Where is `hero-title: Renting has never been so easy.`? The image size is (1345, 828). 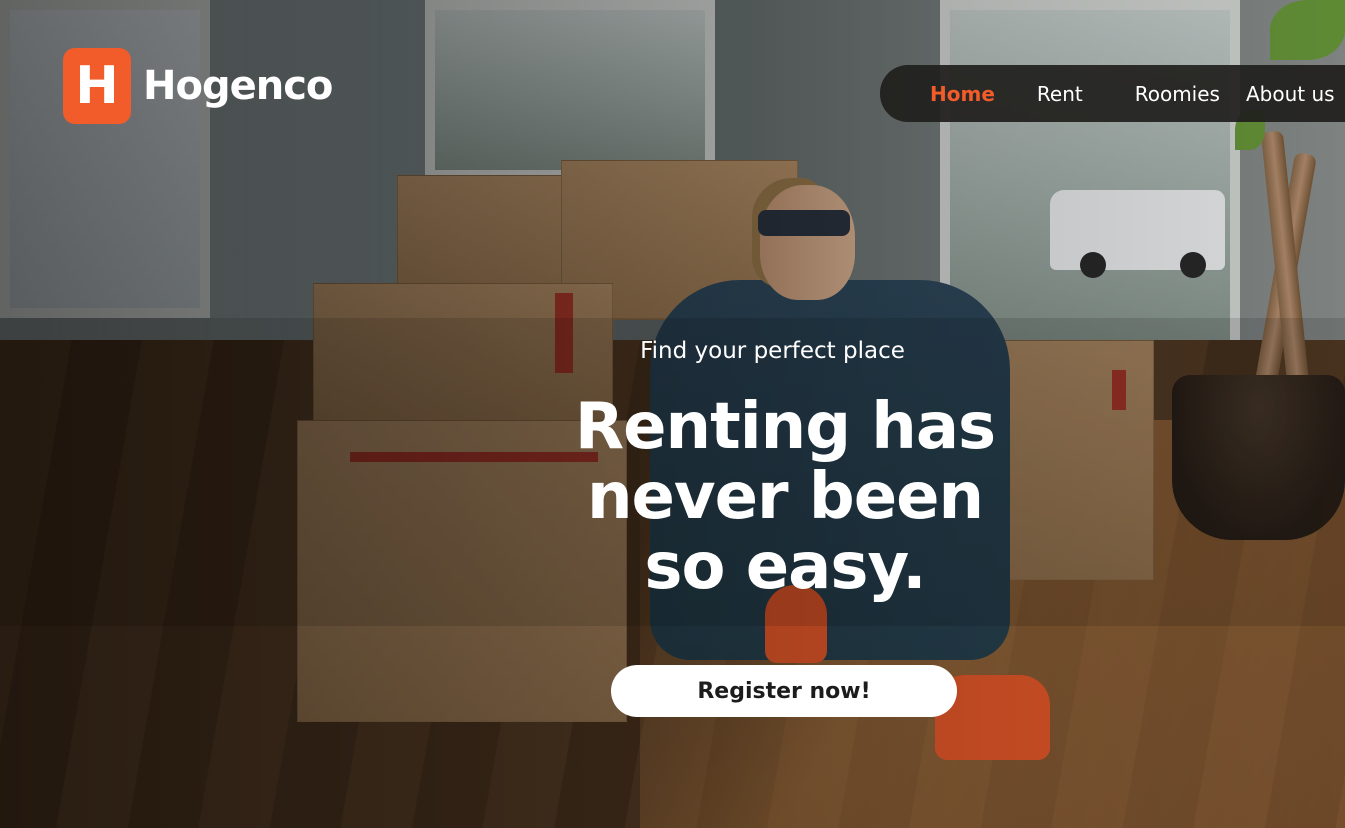 hero-title: Renting has never been so easy. is located at coordinates (785, 497).